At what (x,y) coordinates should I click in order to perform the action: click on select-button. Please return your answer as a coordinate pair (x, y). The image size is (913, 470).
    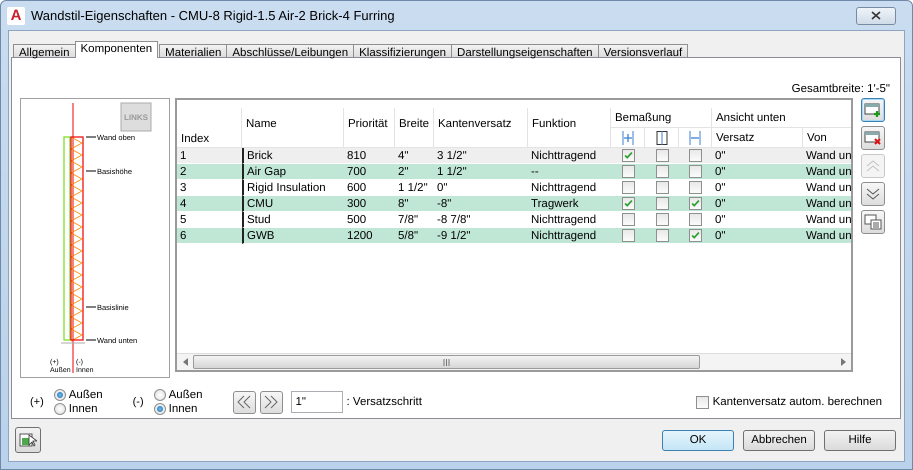
    Looking at the image, I should click on (28, 440).